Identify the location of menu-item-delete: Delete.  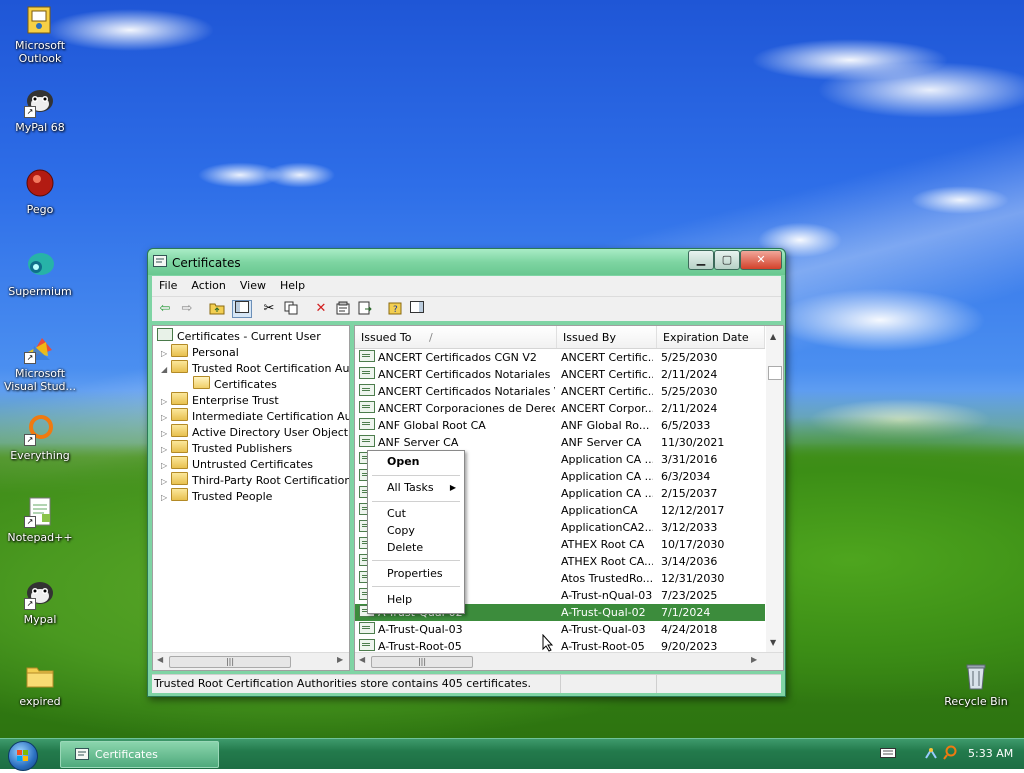
(416, 548).